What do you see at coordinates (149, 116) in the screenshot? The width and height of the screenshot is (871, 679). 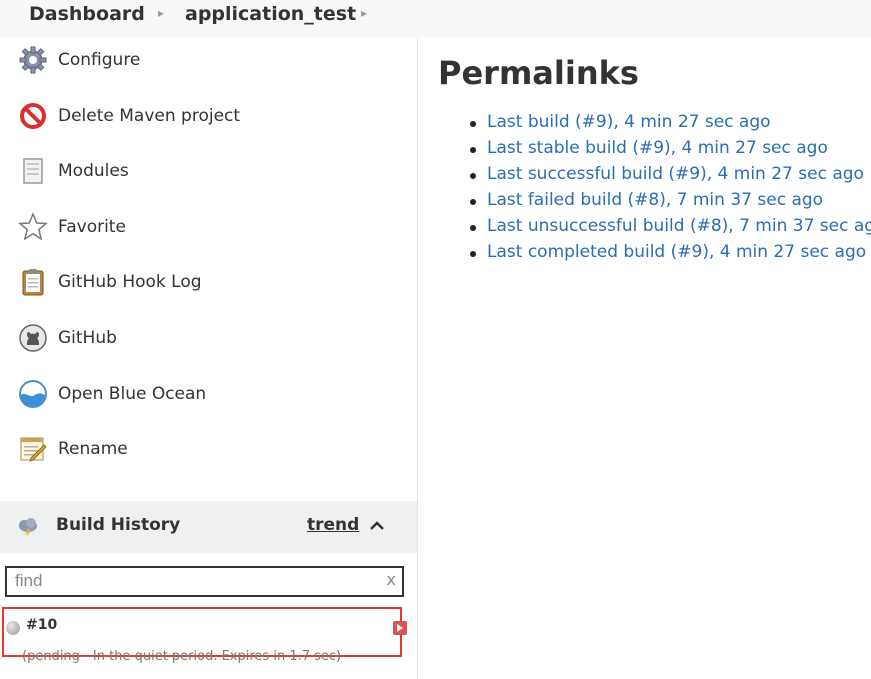 I see `task-label: Delete Maven project` at bounding box center [149, 116].